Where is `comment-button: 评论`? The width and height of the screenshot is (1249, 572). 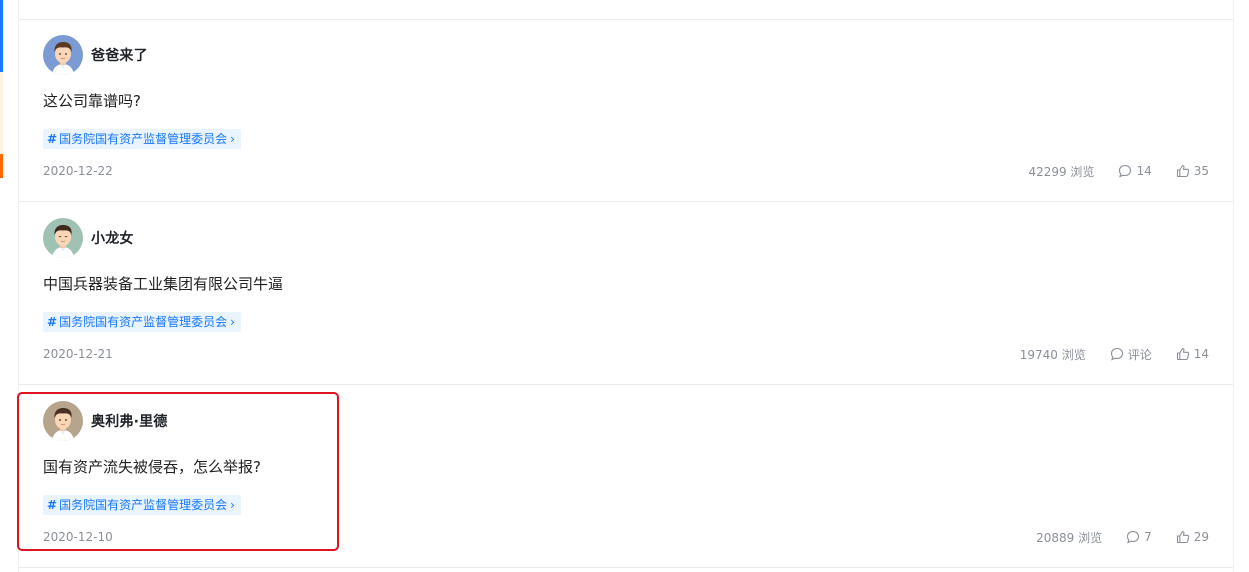
comment-button: 评论 is located at coordinates (1131, 354).